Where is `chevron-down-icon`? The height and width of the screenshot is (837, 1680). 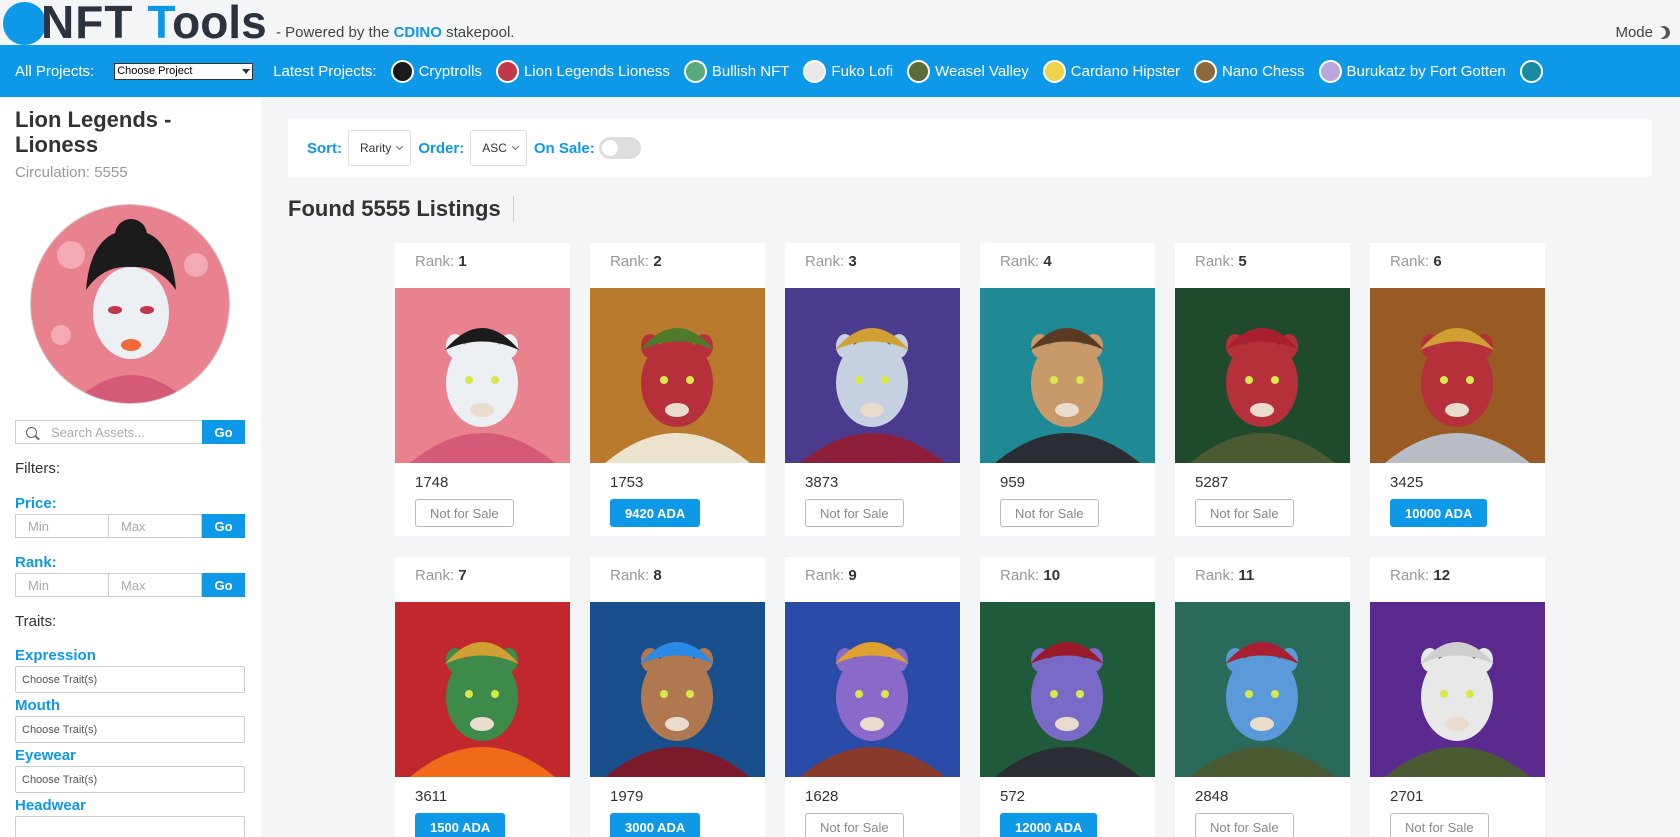 chevron-down-icon is located at coordinates (515, 146).